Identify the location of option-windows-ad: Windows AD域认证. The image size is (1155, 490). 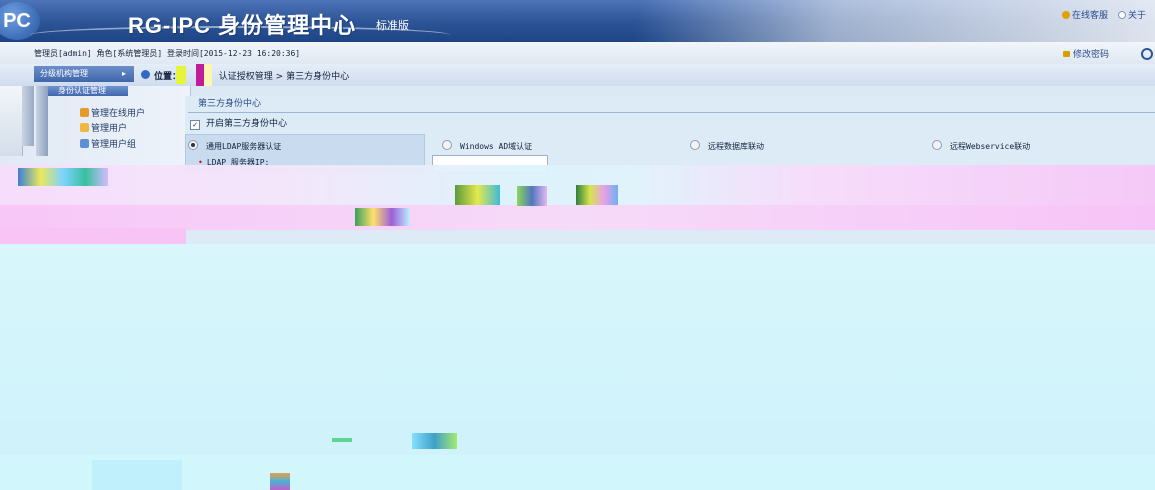
(487, 146).